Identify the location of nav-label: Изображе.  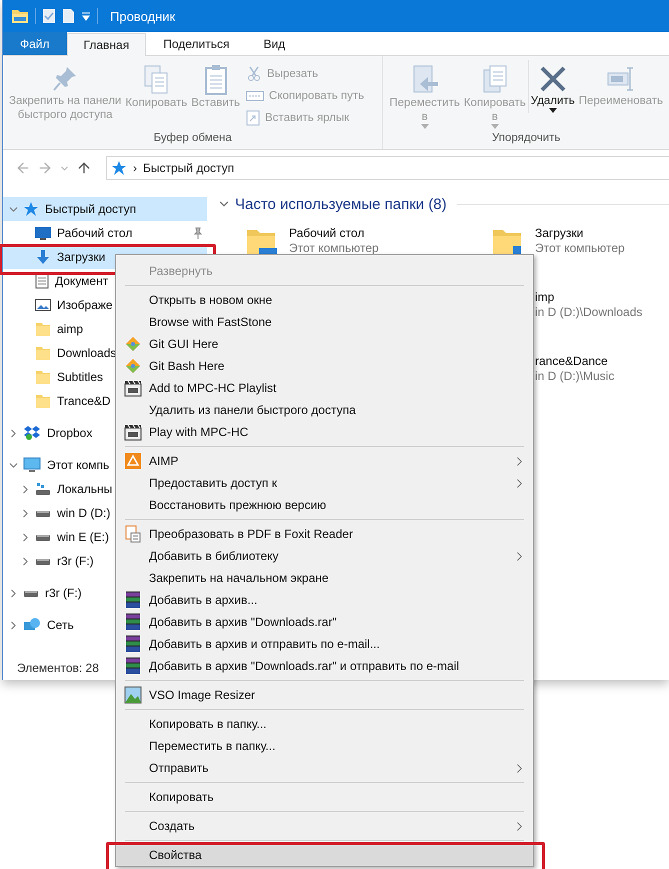
(85, 305).